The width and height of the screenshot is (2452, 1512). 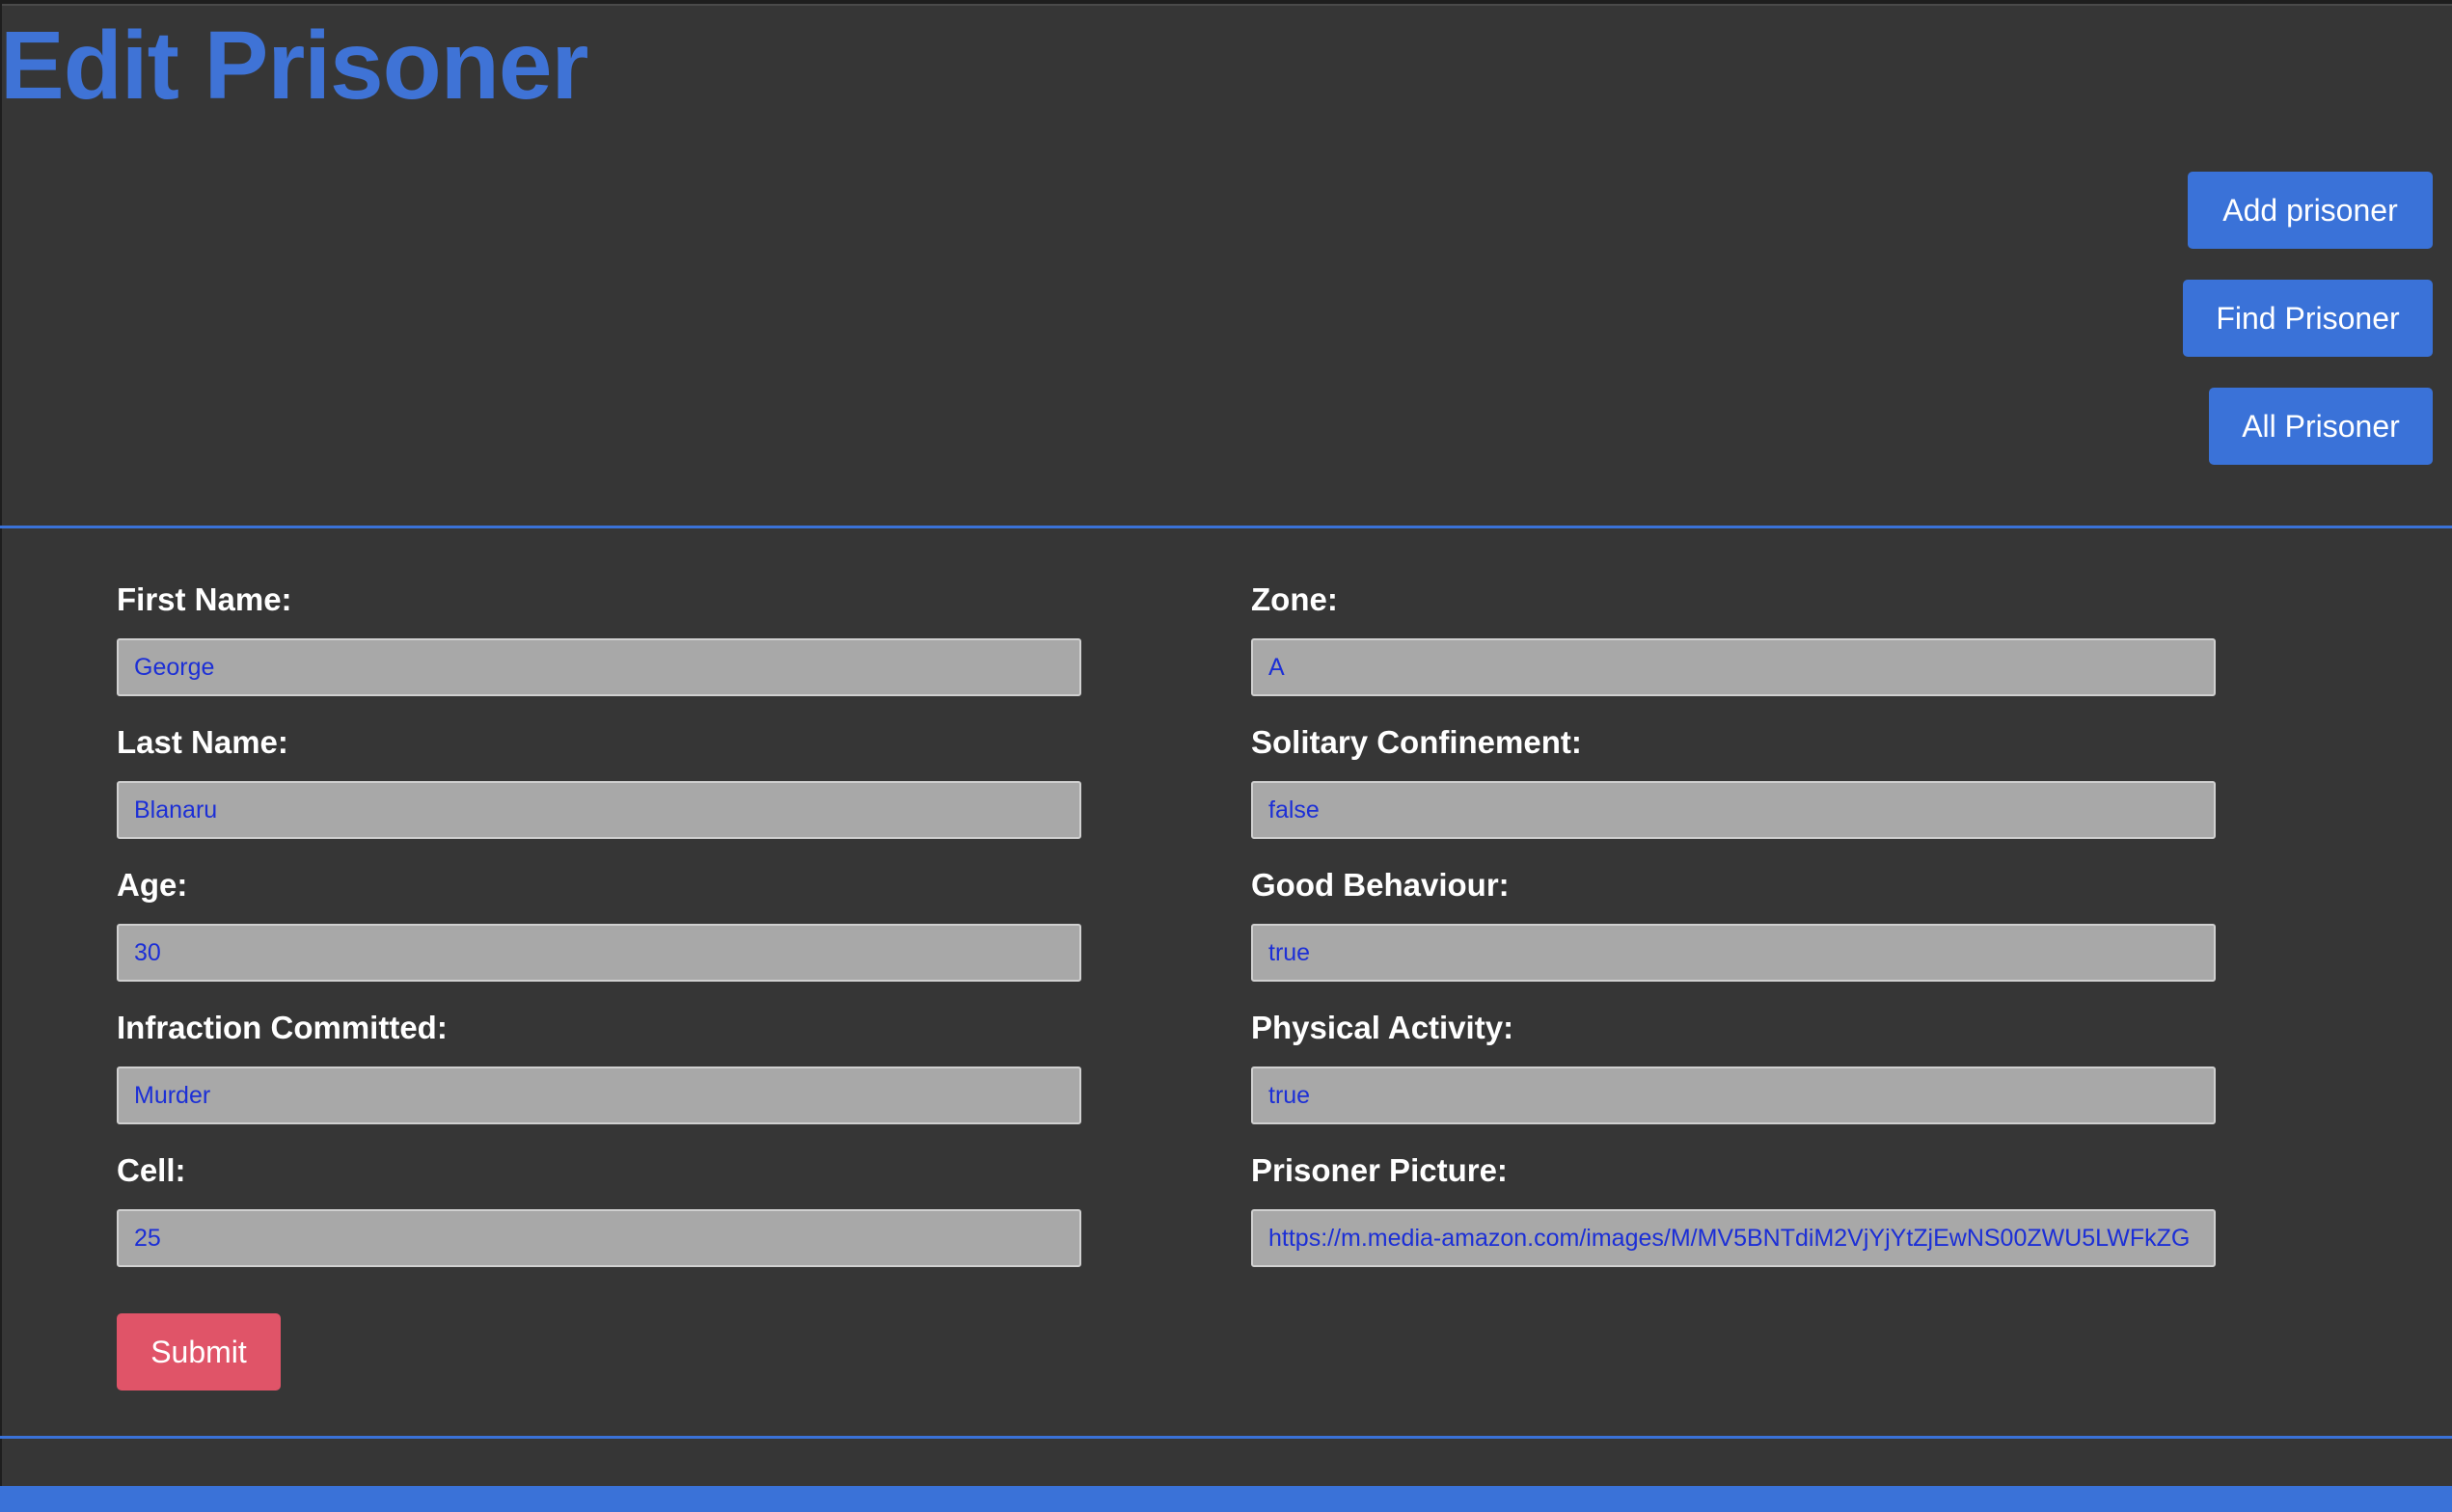 I want to click on physical-activity-label: Physical Activity:, so click(x=1382, y=1027).